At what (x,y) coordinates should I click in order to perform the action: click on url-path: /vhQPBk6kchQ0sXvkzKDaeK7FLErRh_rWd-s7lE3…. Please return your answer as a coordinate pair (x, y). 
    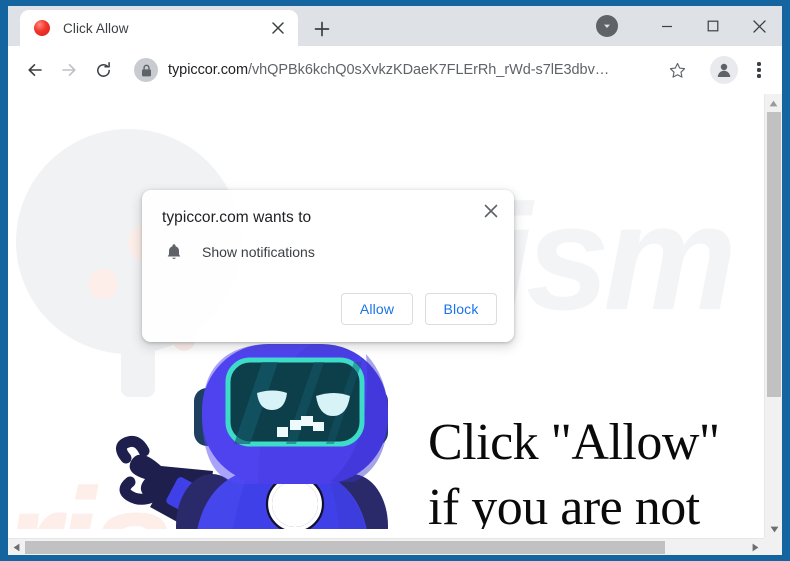
    Looking at the image, I should click on (428, 70).